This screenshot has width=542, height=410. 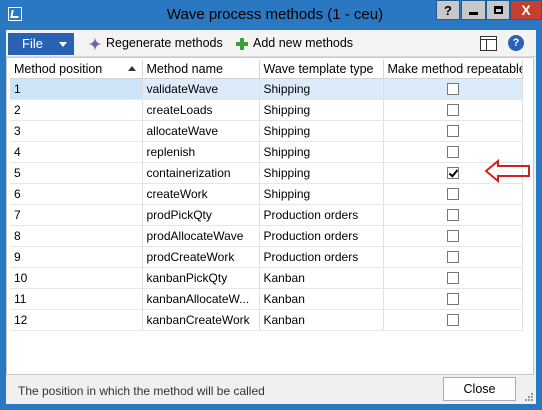 What do you see at coordinates (529, 397) in the screenshot?
I see `resize-grip-icon` at bounding box center [529, 397].